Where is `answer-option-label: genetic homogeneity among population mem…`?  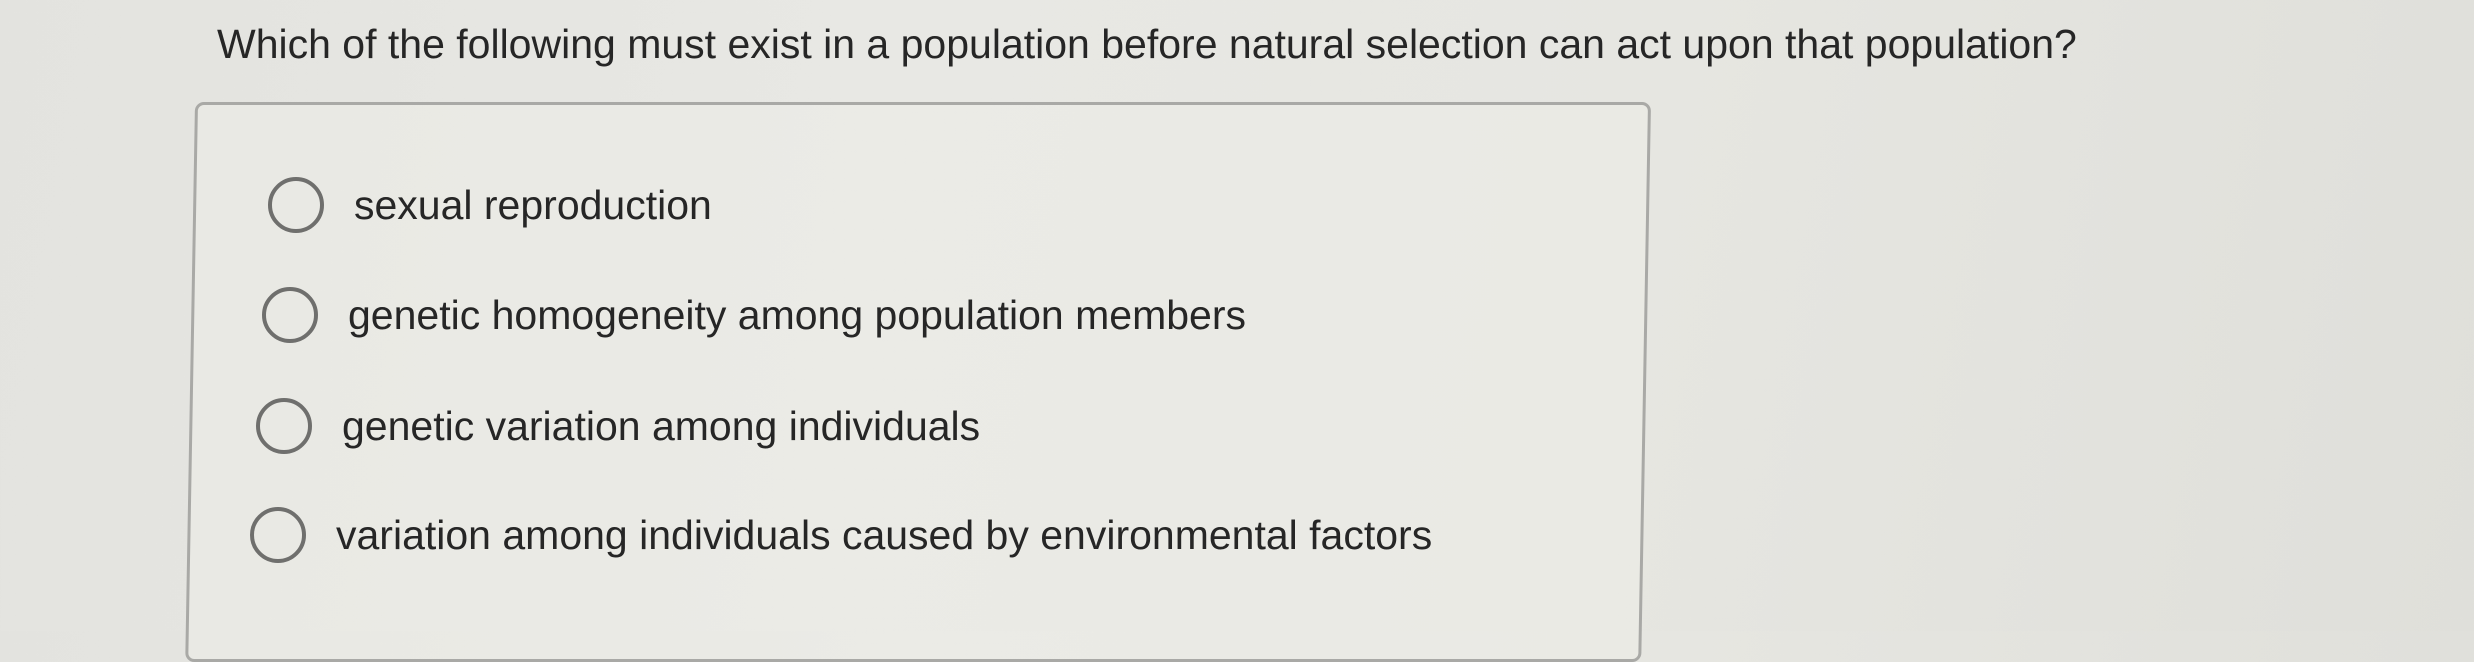
answer-option-label: genetic homogeneity among population mem… is located at coordinates (797, 315).